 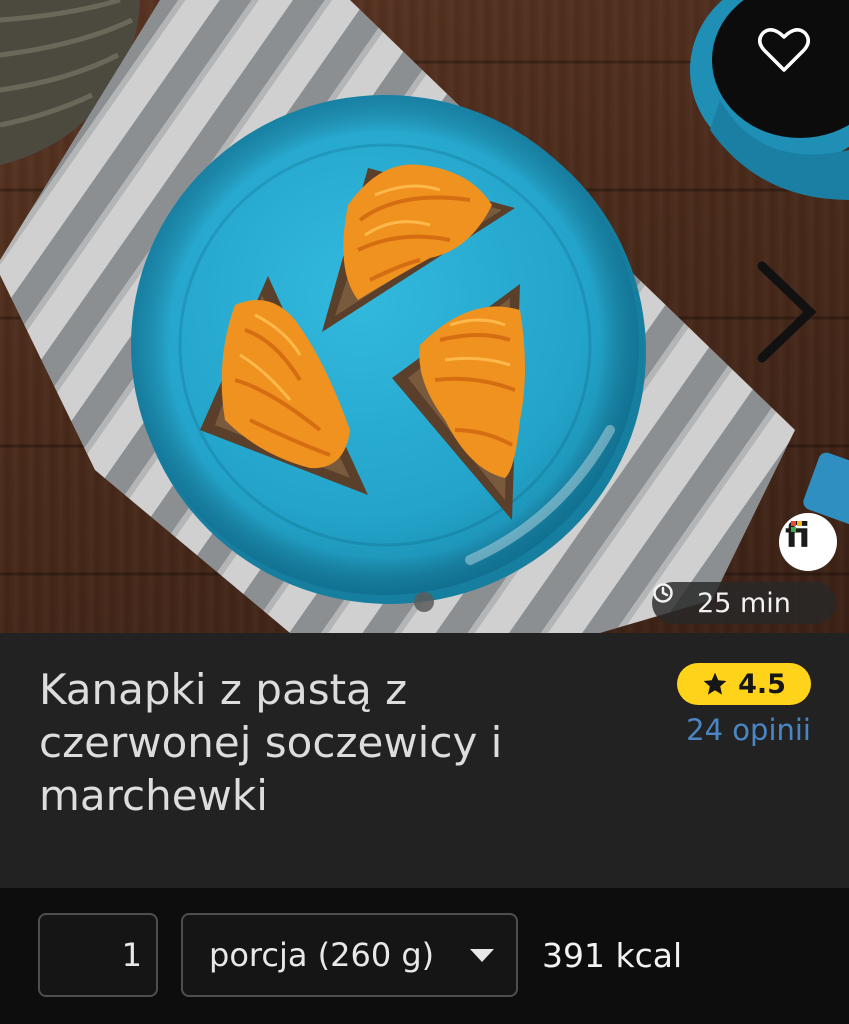 I want to click on chevron-right-icon, so click(x=786, y=312).